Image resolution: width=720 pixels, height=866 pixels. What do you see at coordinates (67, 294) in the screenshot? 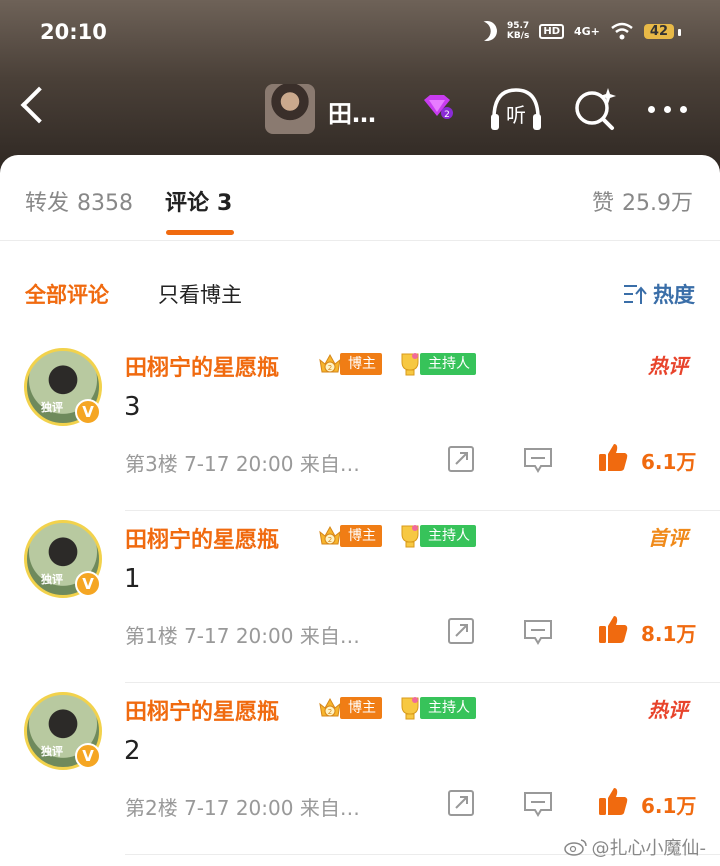
I see `filter-all-comments: 全部评论` at bounding box center [67, 294].